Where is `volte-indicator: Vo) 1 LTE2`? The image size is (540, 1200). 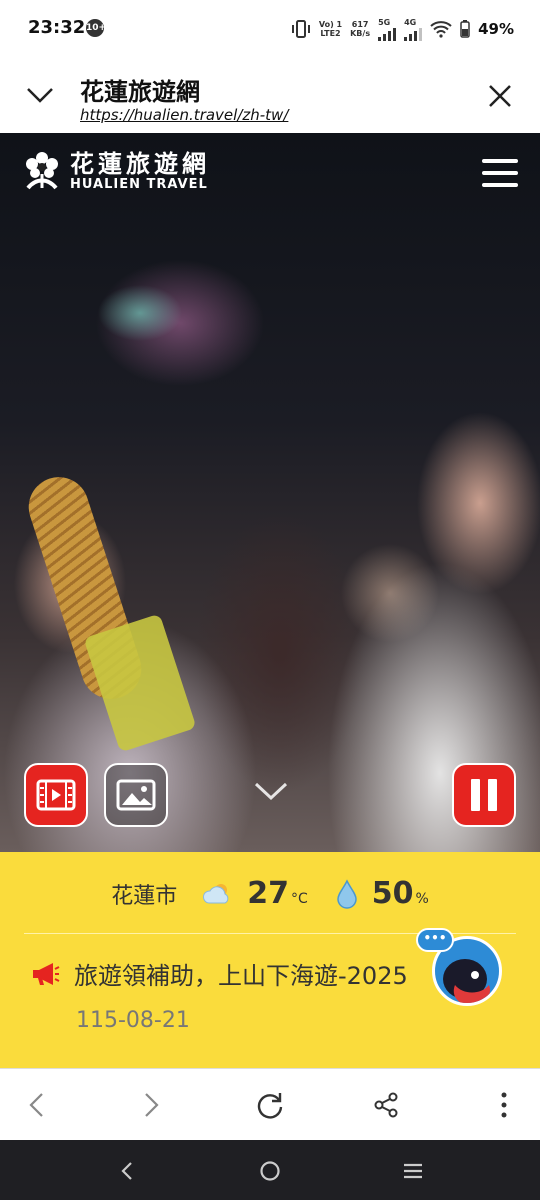
volte-indicator: Vo) 1 LTE2 is located at coordinates (330, 29).